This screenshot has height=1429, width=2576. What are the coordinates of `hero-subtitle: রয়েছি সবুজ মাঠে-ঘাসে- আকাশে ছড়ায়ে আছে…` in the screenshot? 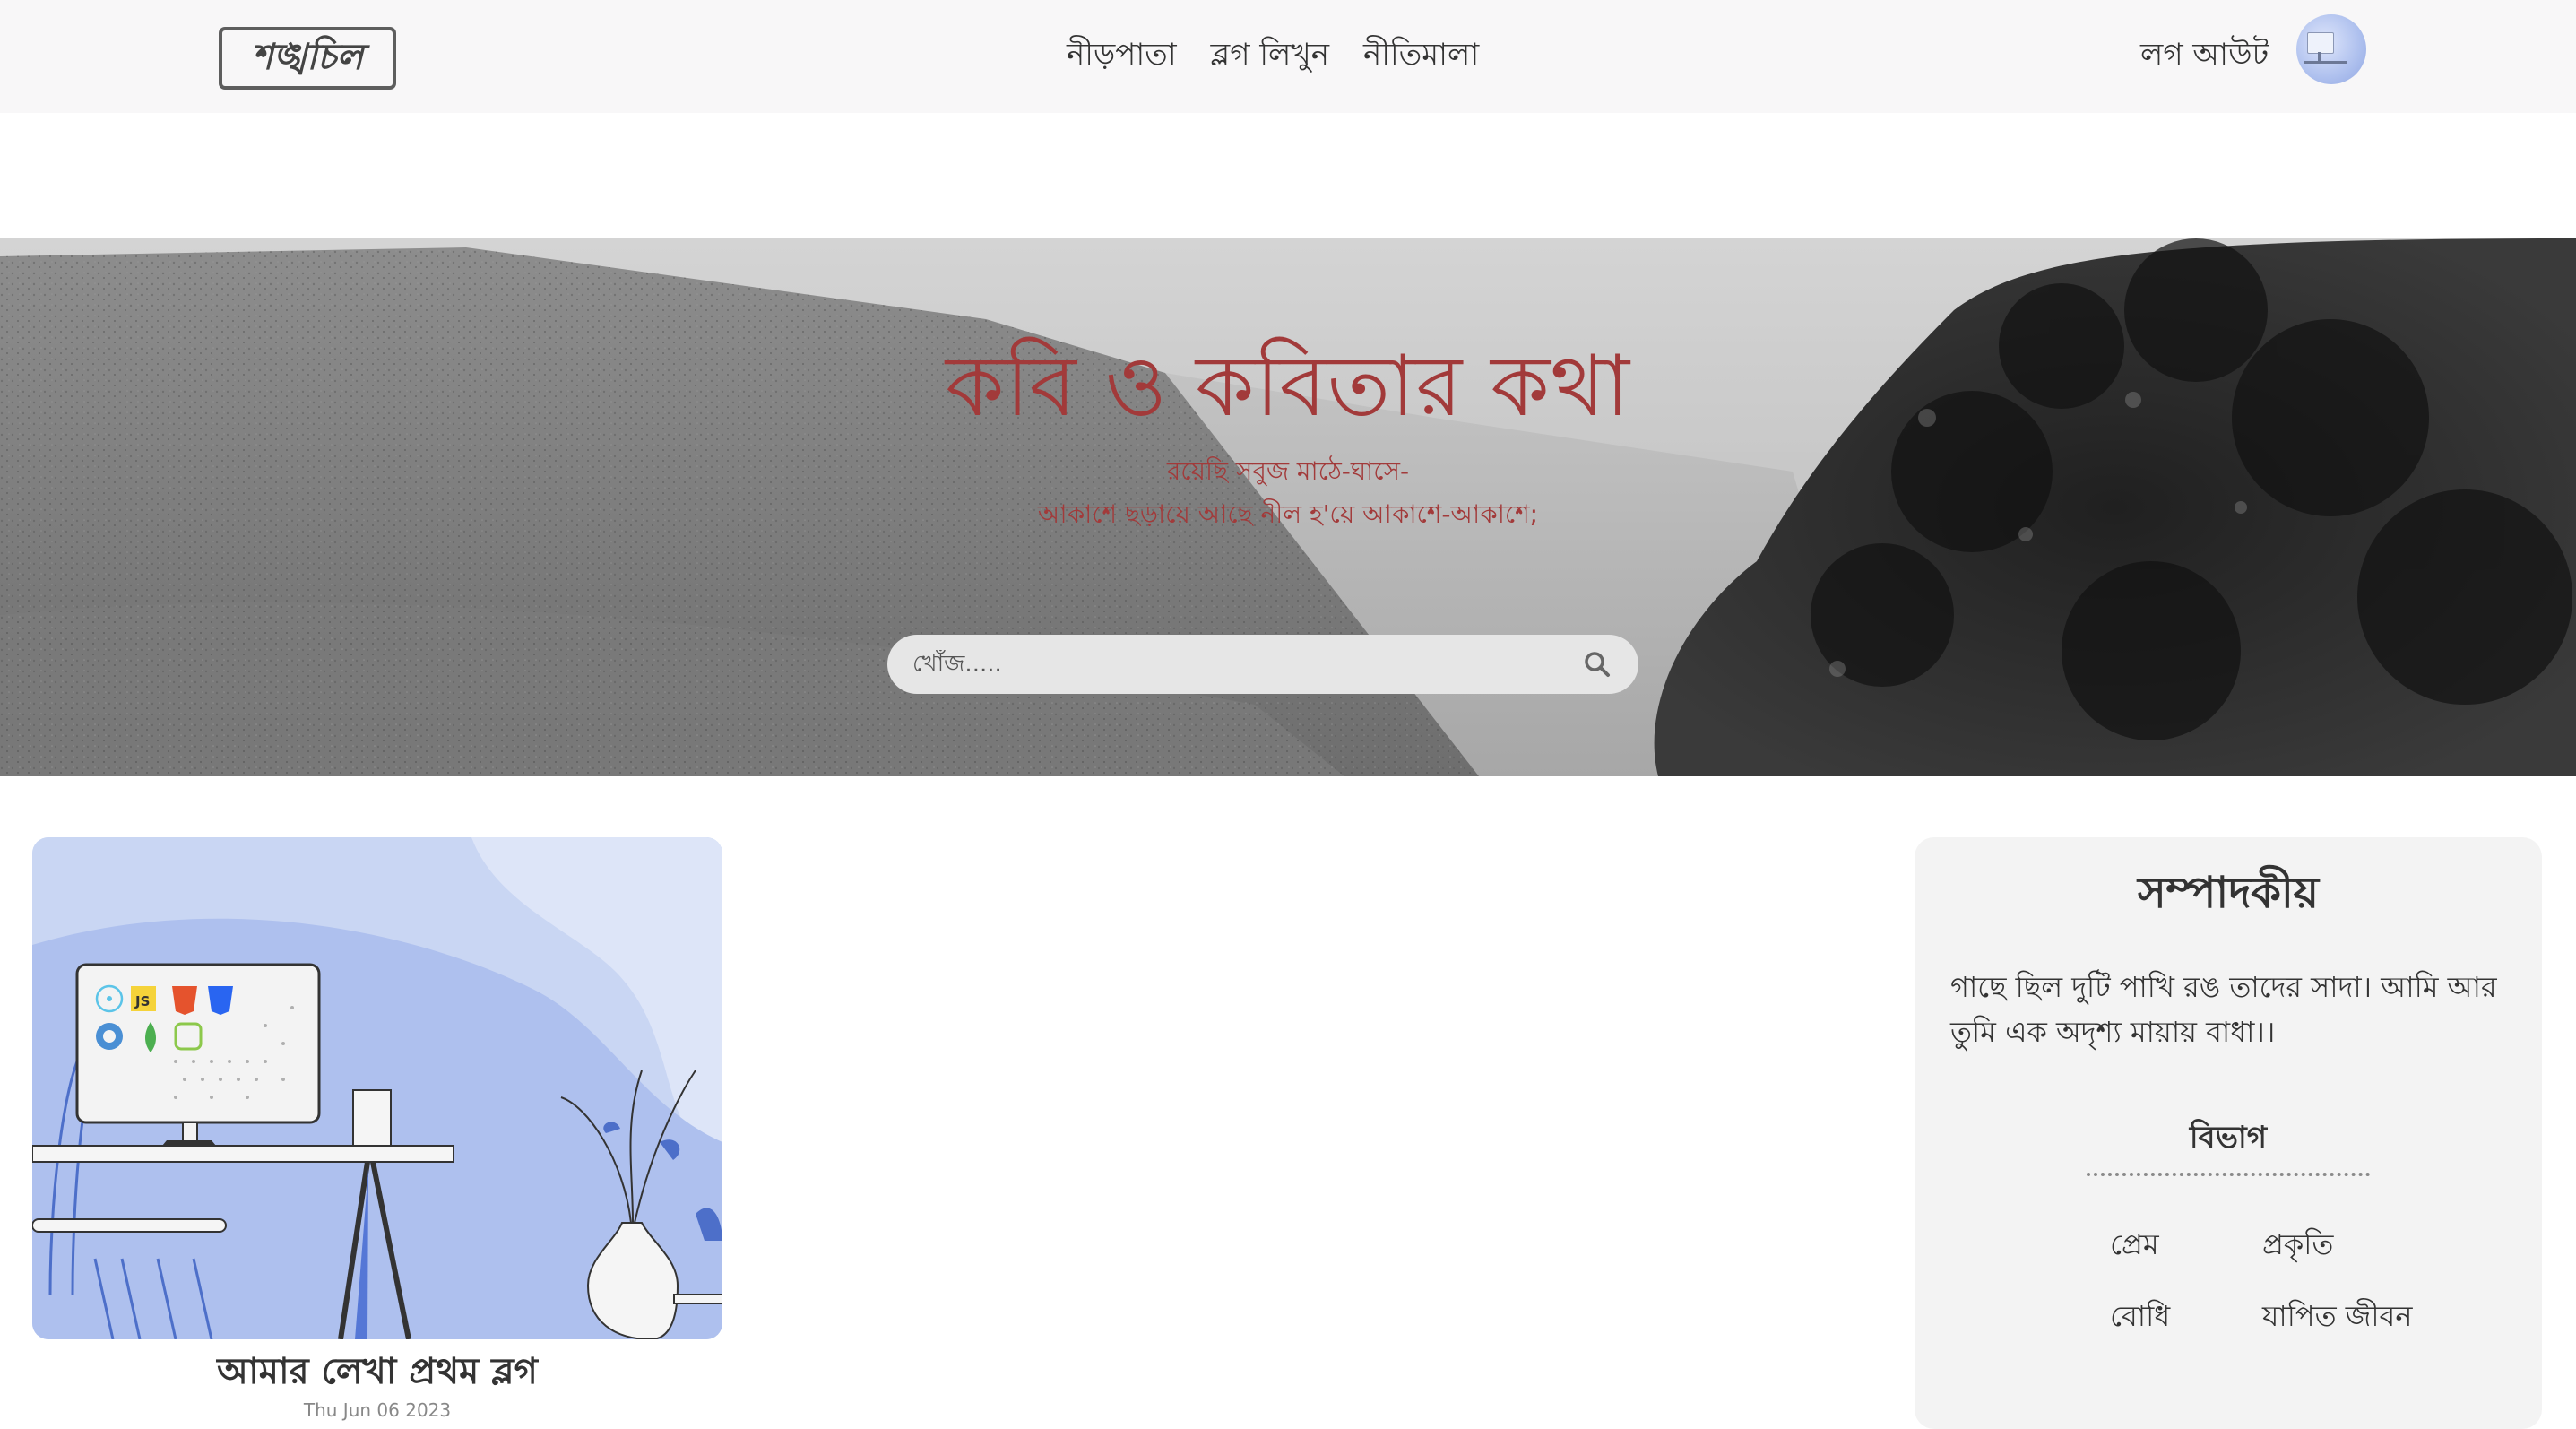 It's located at (1288, 493).